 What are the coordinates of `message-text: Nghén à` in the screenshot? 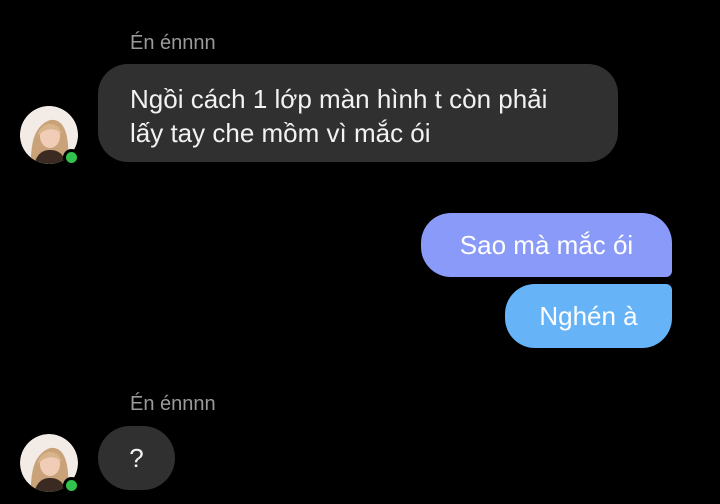 It's located at (588, 316).